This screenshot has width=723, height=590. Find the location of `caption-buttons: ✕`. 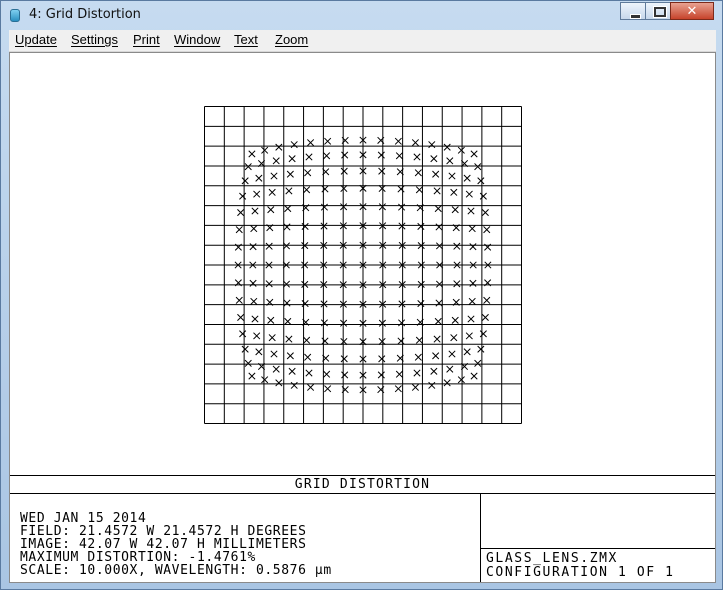

caption-buttons: ✕ is located at coordinates (667, 11).